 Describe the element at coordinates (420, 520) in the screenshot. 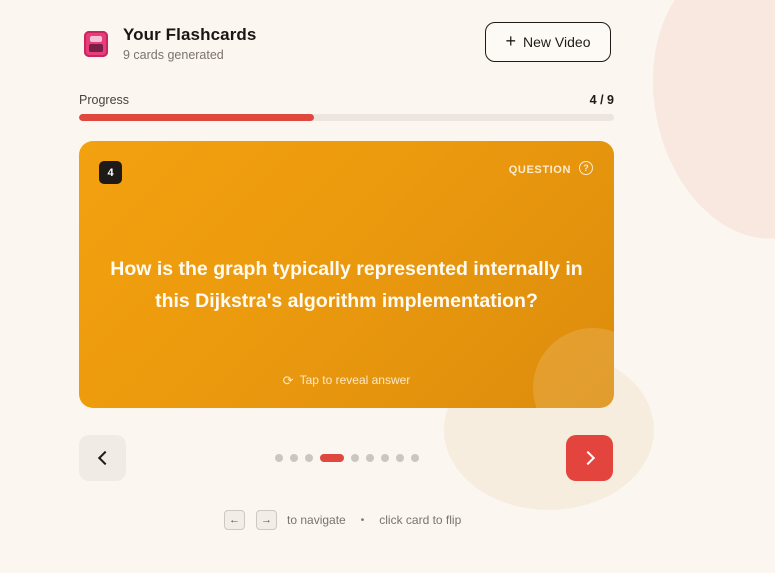

I see `flip-hint-text: click card to flip` at that location.